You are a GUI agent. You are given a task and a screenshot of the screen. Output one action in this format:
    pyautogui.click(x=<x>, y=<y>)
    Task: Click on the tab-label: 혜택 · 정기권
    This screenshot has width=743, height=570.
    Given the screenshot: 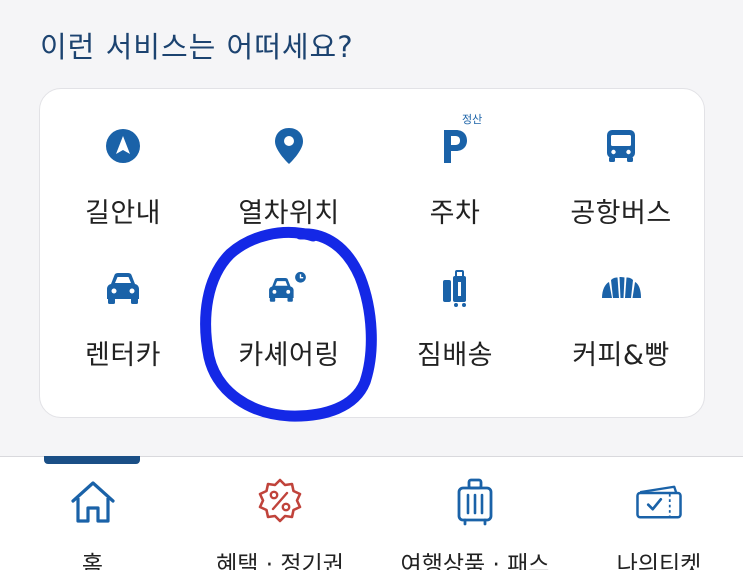 What is the action you would take?
    pyautogui.click(x=280, y=561)
    